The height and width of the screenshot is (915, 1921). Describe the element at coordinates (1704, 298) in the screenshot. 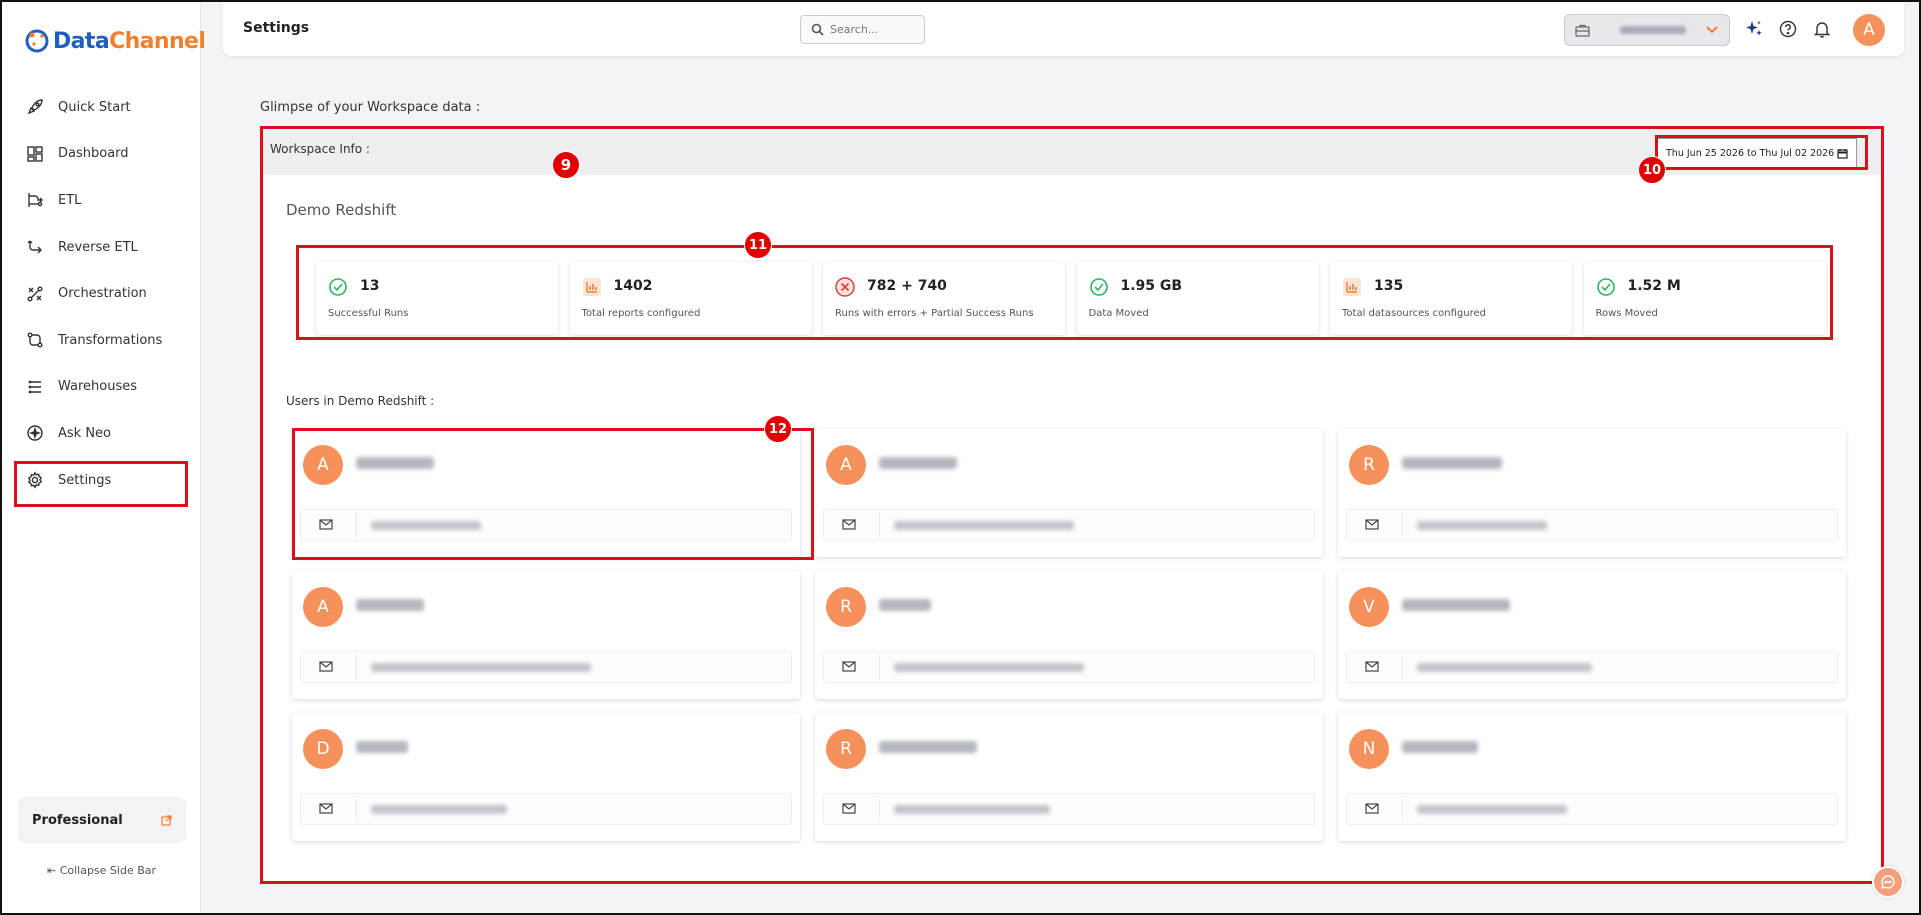

I see `stat-card-rows-moved: 1.52 M Rows Moved` at that location.